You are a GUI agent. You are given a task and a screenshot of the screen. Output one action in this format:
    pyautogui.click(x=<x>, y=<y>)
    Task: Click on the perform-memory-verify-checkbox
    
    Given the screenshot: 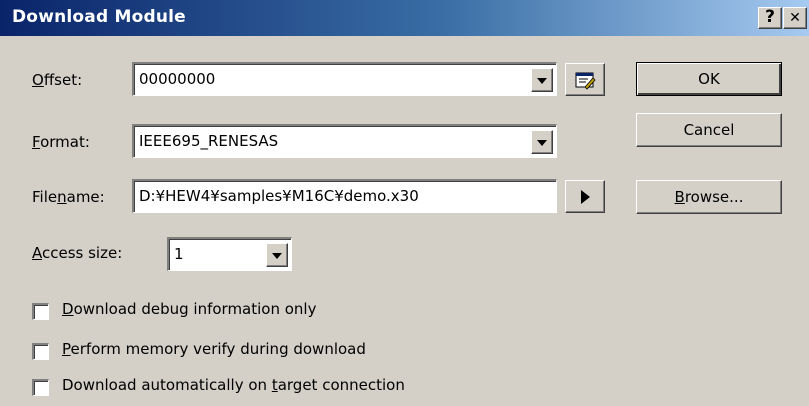 What is the action you would take?
    pyautogui.click(x=40, y=351)
    